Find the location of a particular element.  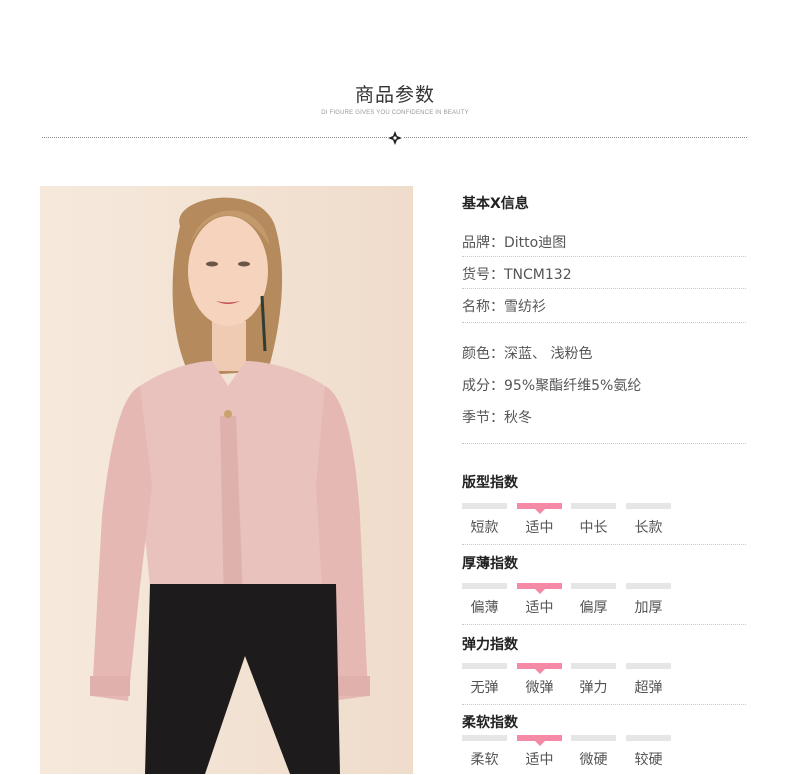

color-text: 颜色：深蓝、 浅粉色 is located at coordinates (527, 354).